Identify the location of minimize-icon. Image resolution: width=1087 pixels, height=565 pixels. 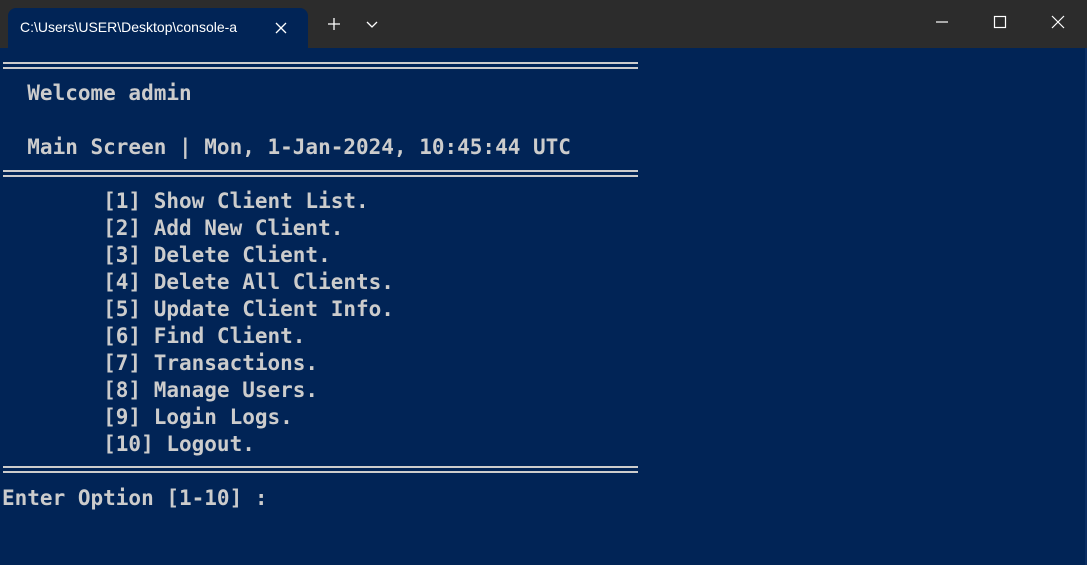
(942, 22).